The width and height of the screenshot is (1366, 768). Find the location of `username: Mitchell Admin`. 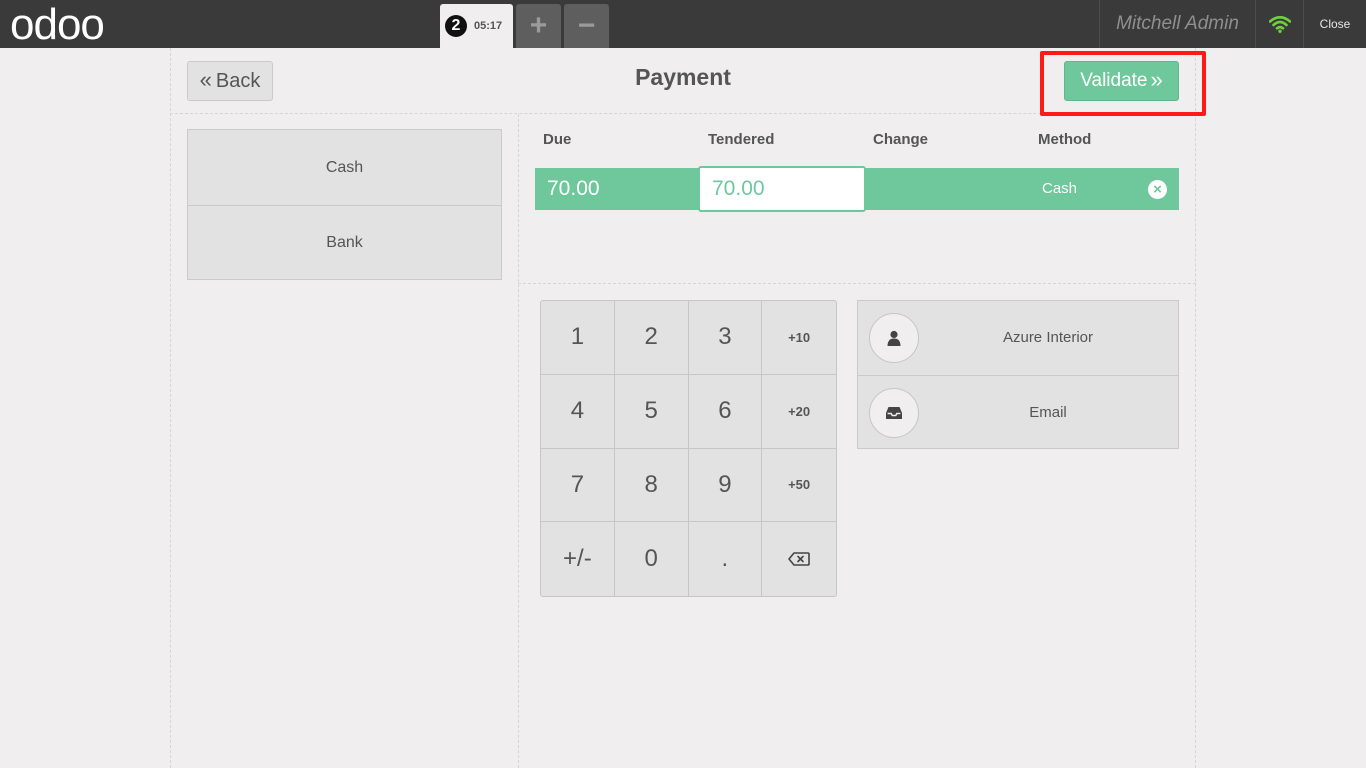

username: Mitchell Admin is located at coordinates (1177, 24).